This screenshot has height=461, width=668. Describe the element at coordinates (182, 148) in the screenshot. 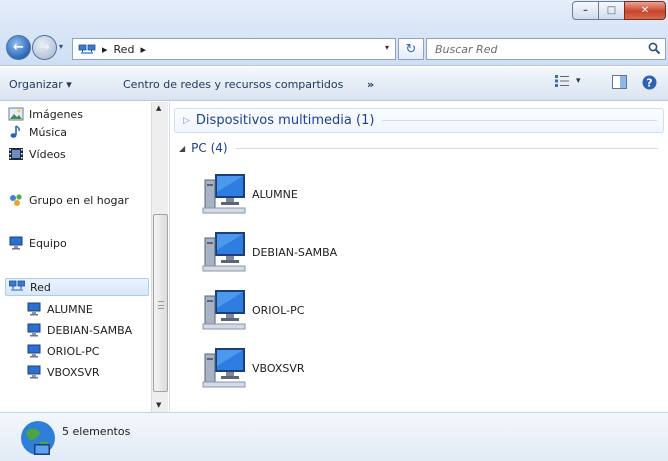

I see `collapse-arrow-icon: ◢` at that location.